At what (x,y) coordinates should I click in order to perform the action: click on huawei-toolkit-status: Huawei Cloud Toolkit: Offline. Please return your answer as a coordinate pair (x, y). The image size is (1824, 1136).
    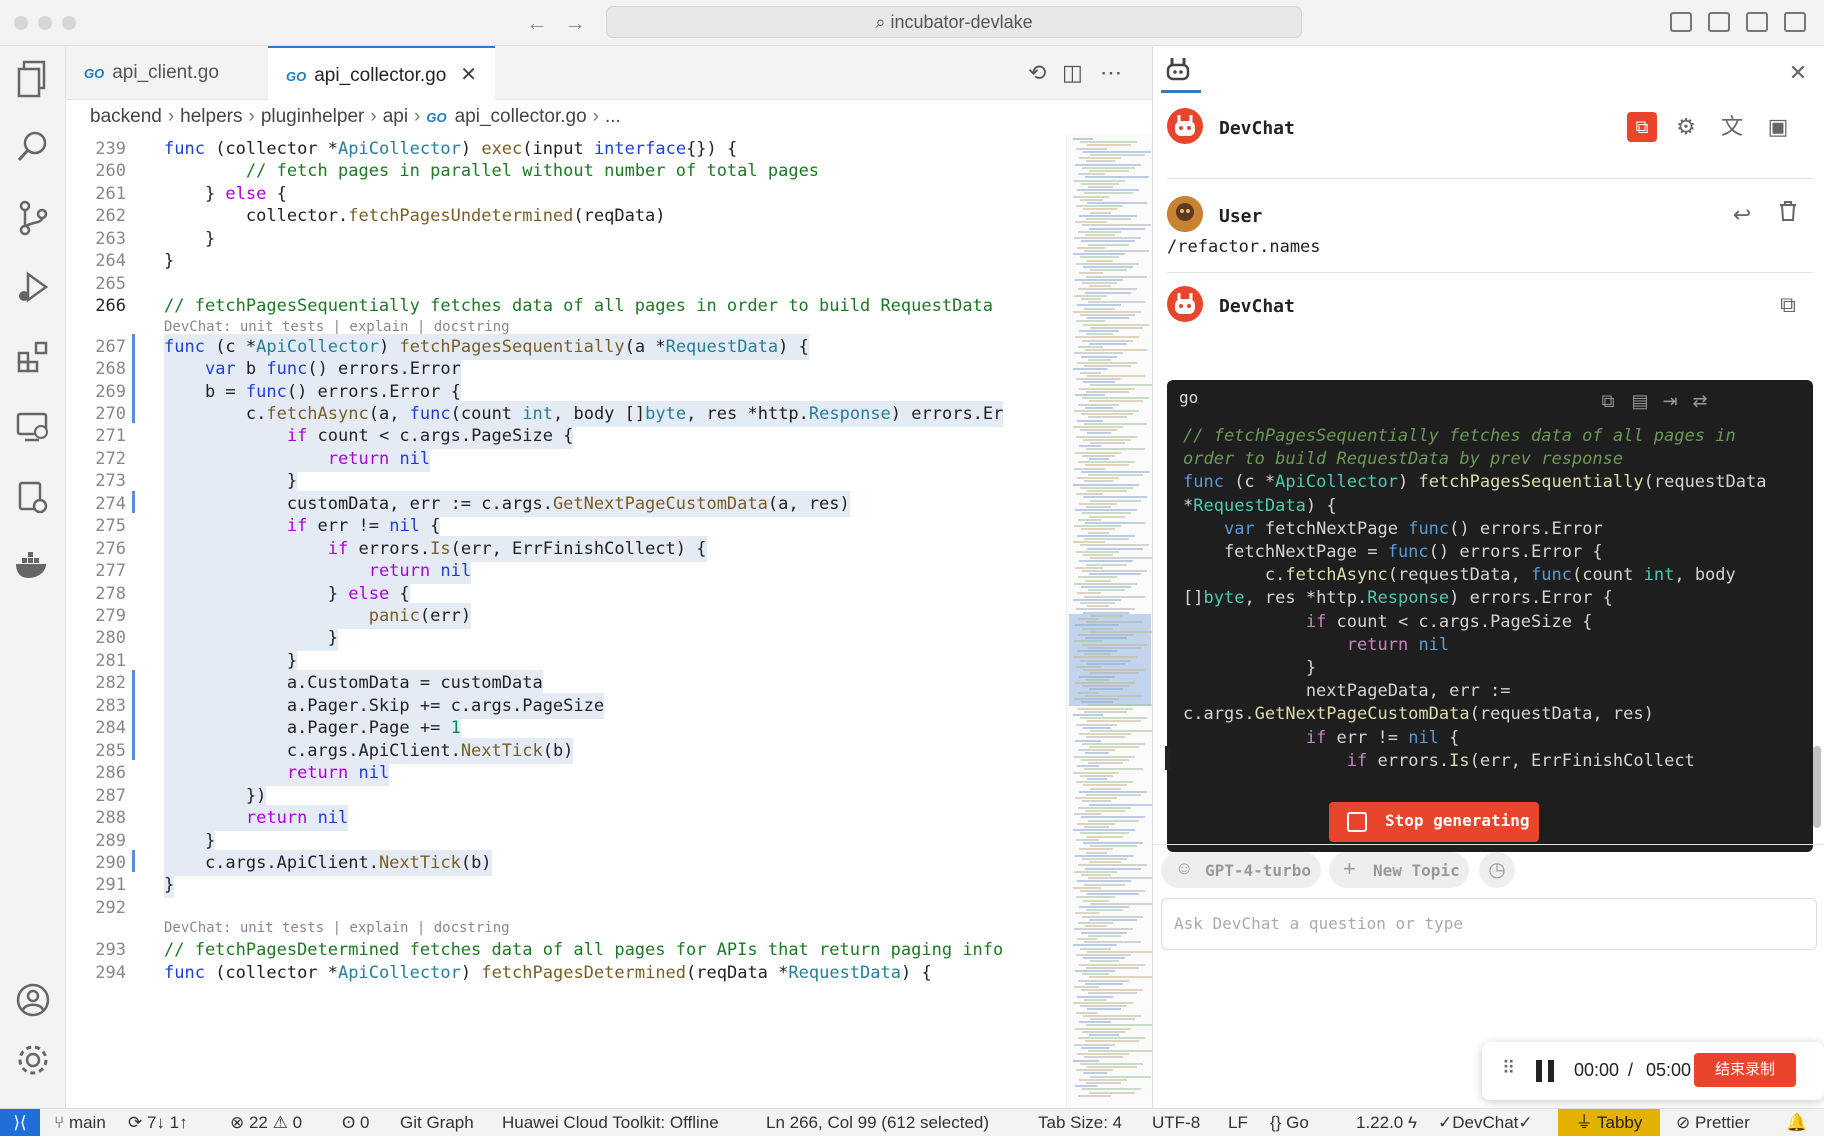
    Looking at the image, I should click on (610, 1122).